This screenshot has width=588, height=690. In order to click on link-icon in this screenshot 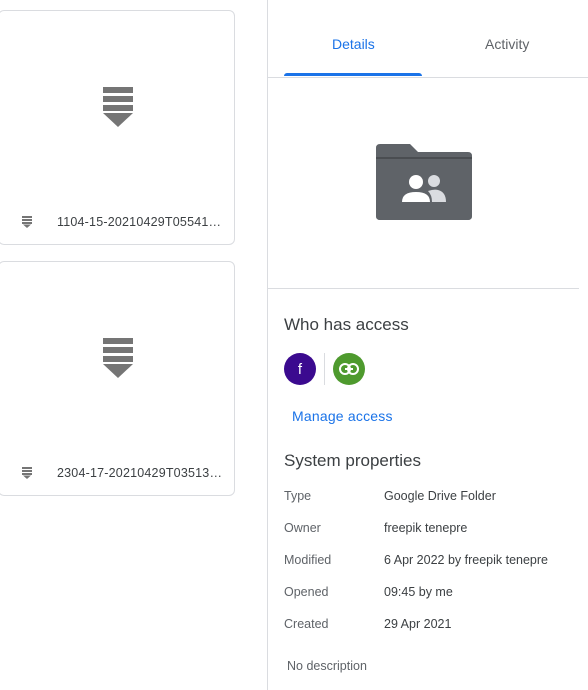, I will do `click(349, 369)`.